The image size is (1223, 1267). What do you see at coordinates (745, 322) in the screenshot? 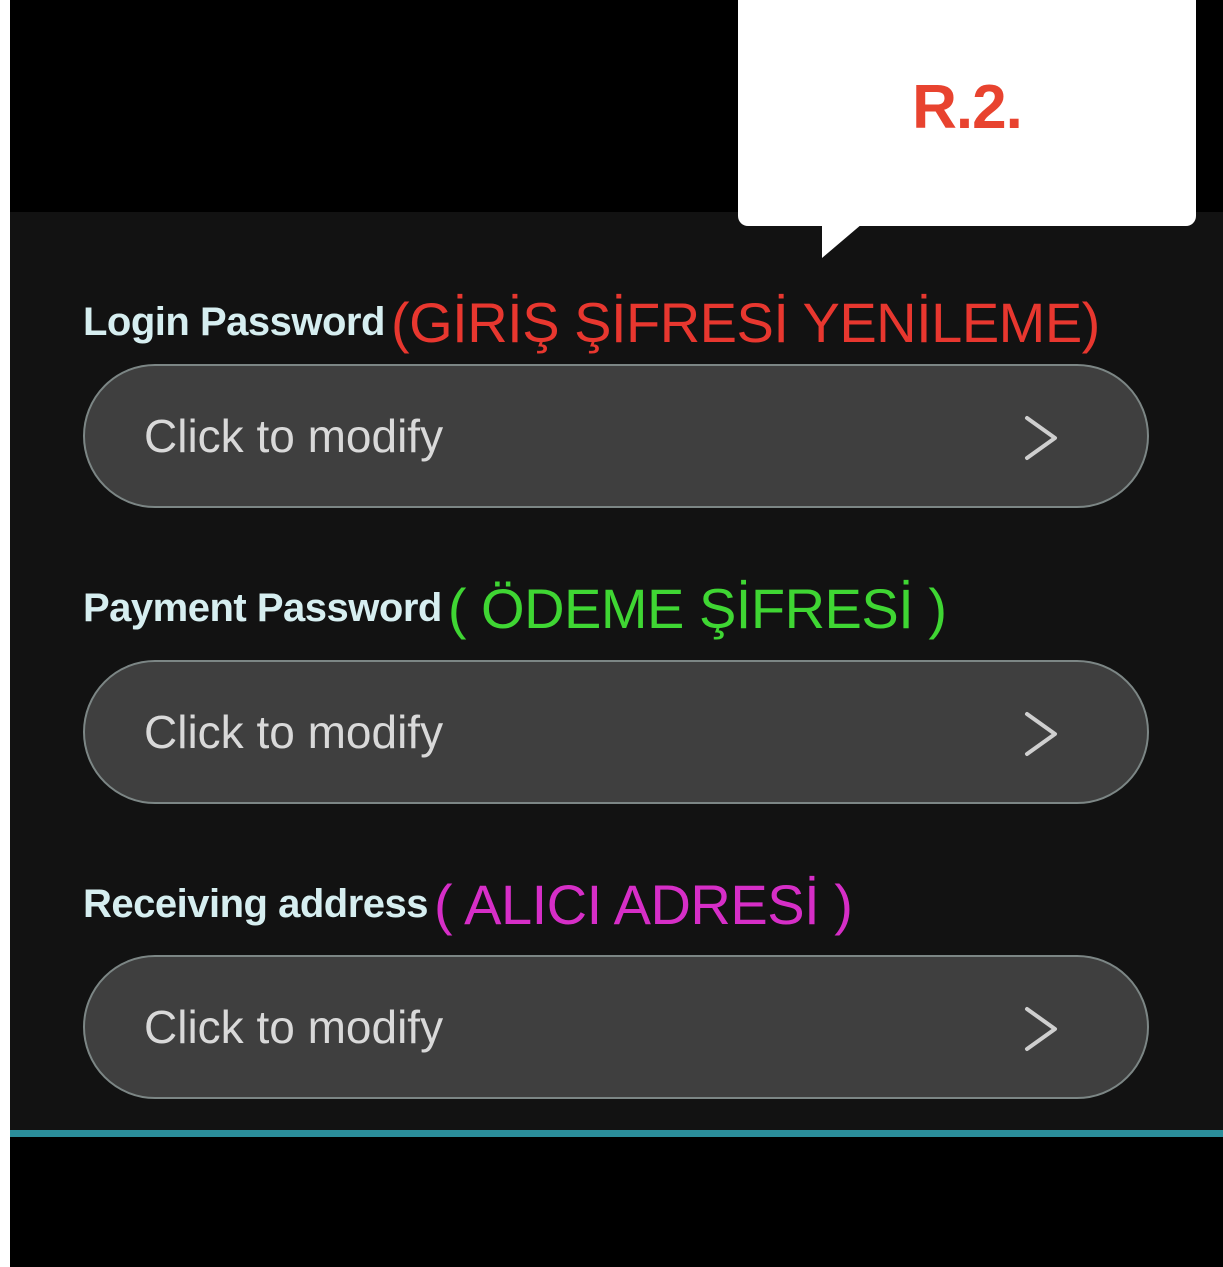
I see `login-password-annotation: (GİRİŞ ŞİFRESİ YENİLEME)` at bounding box center [745, 322].